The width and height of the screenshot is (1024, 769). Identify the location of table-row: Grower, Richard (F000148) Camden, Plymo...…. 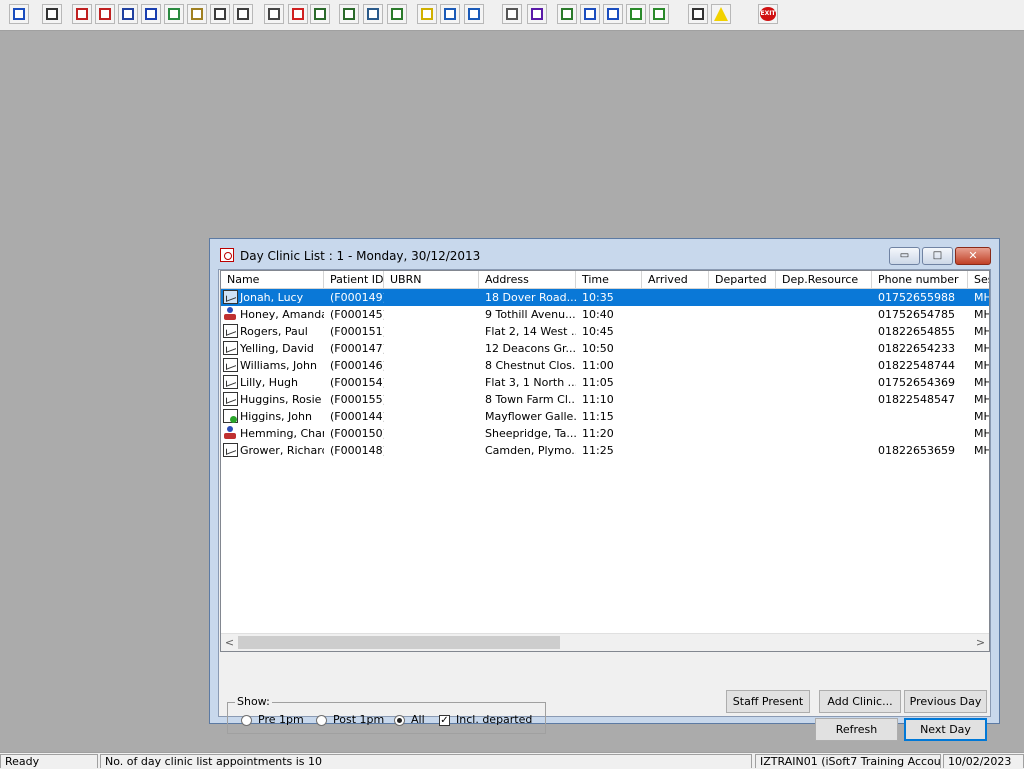
(605, 450).